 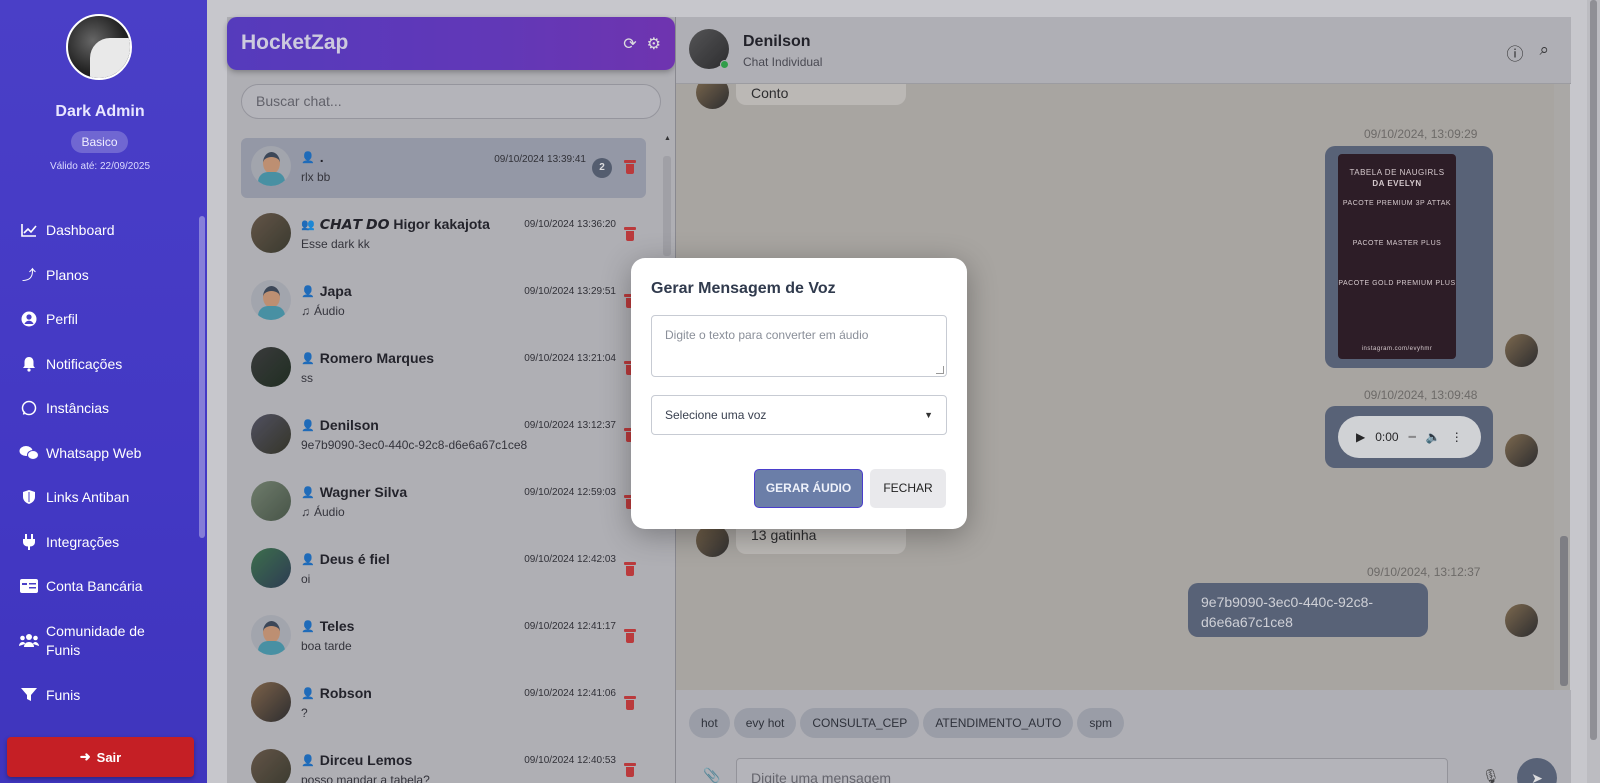 I want to click on voice-select: Selecione uma voz ▼, so click(x=799, y=415).